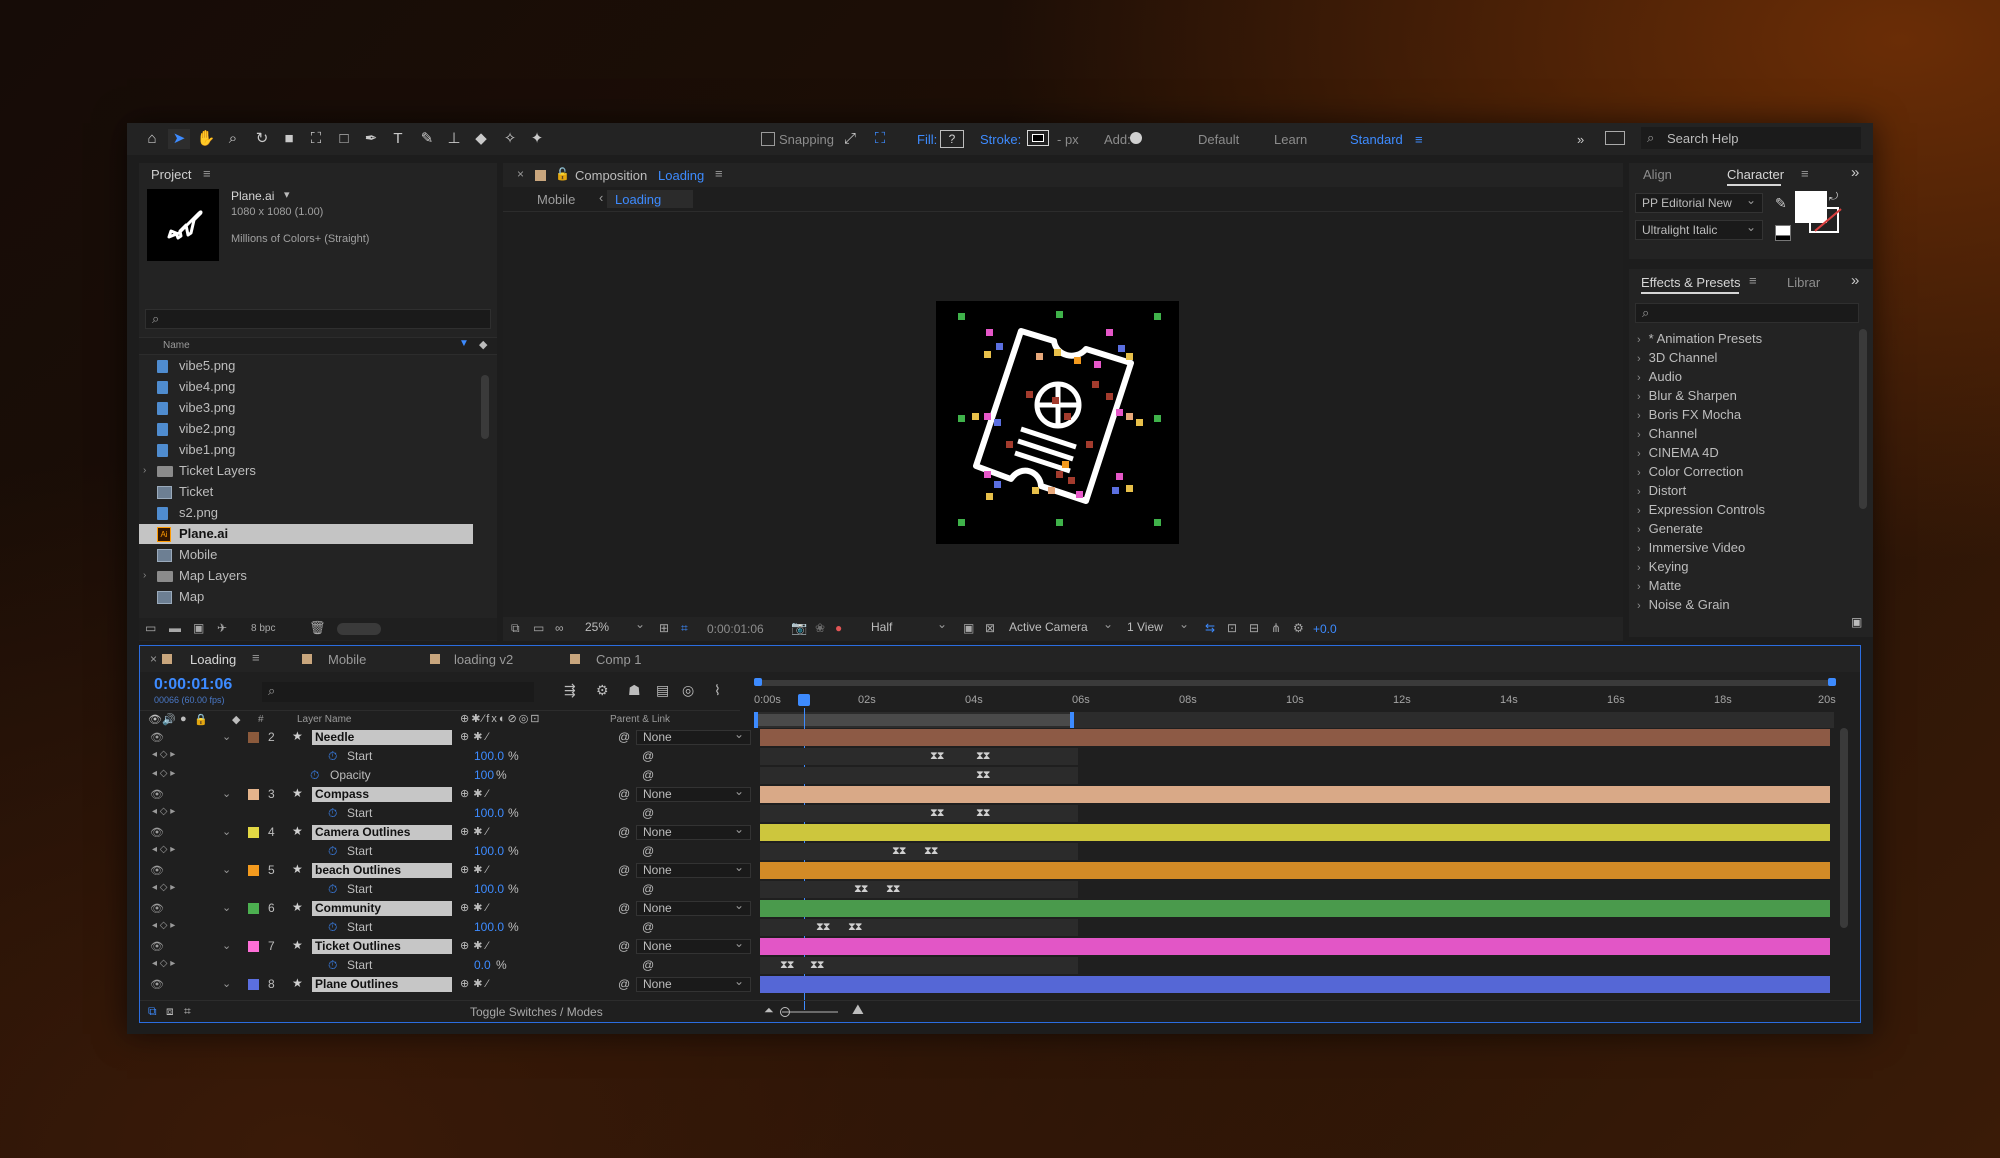 The height and width of the screenshot is (1158, 2000). Describe the element at coordinates (236, 719) in the screenshot. I see `label-column-icon: ◆` at that location.